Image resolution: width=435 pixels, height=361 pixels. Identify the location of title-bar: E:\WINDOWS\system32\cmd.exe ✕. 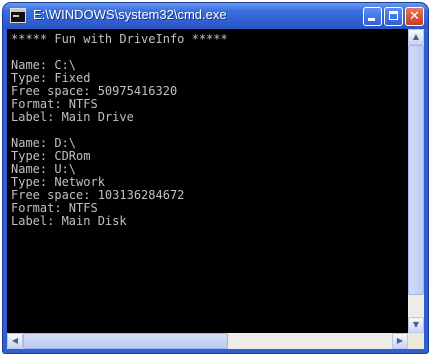
(215, 16).